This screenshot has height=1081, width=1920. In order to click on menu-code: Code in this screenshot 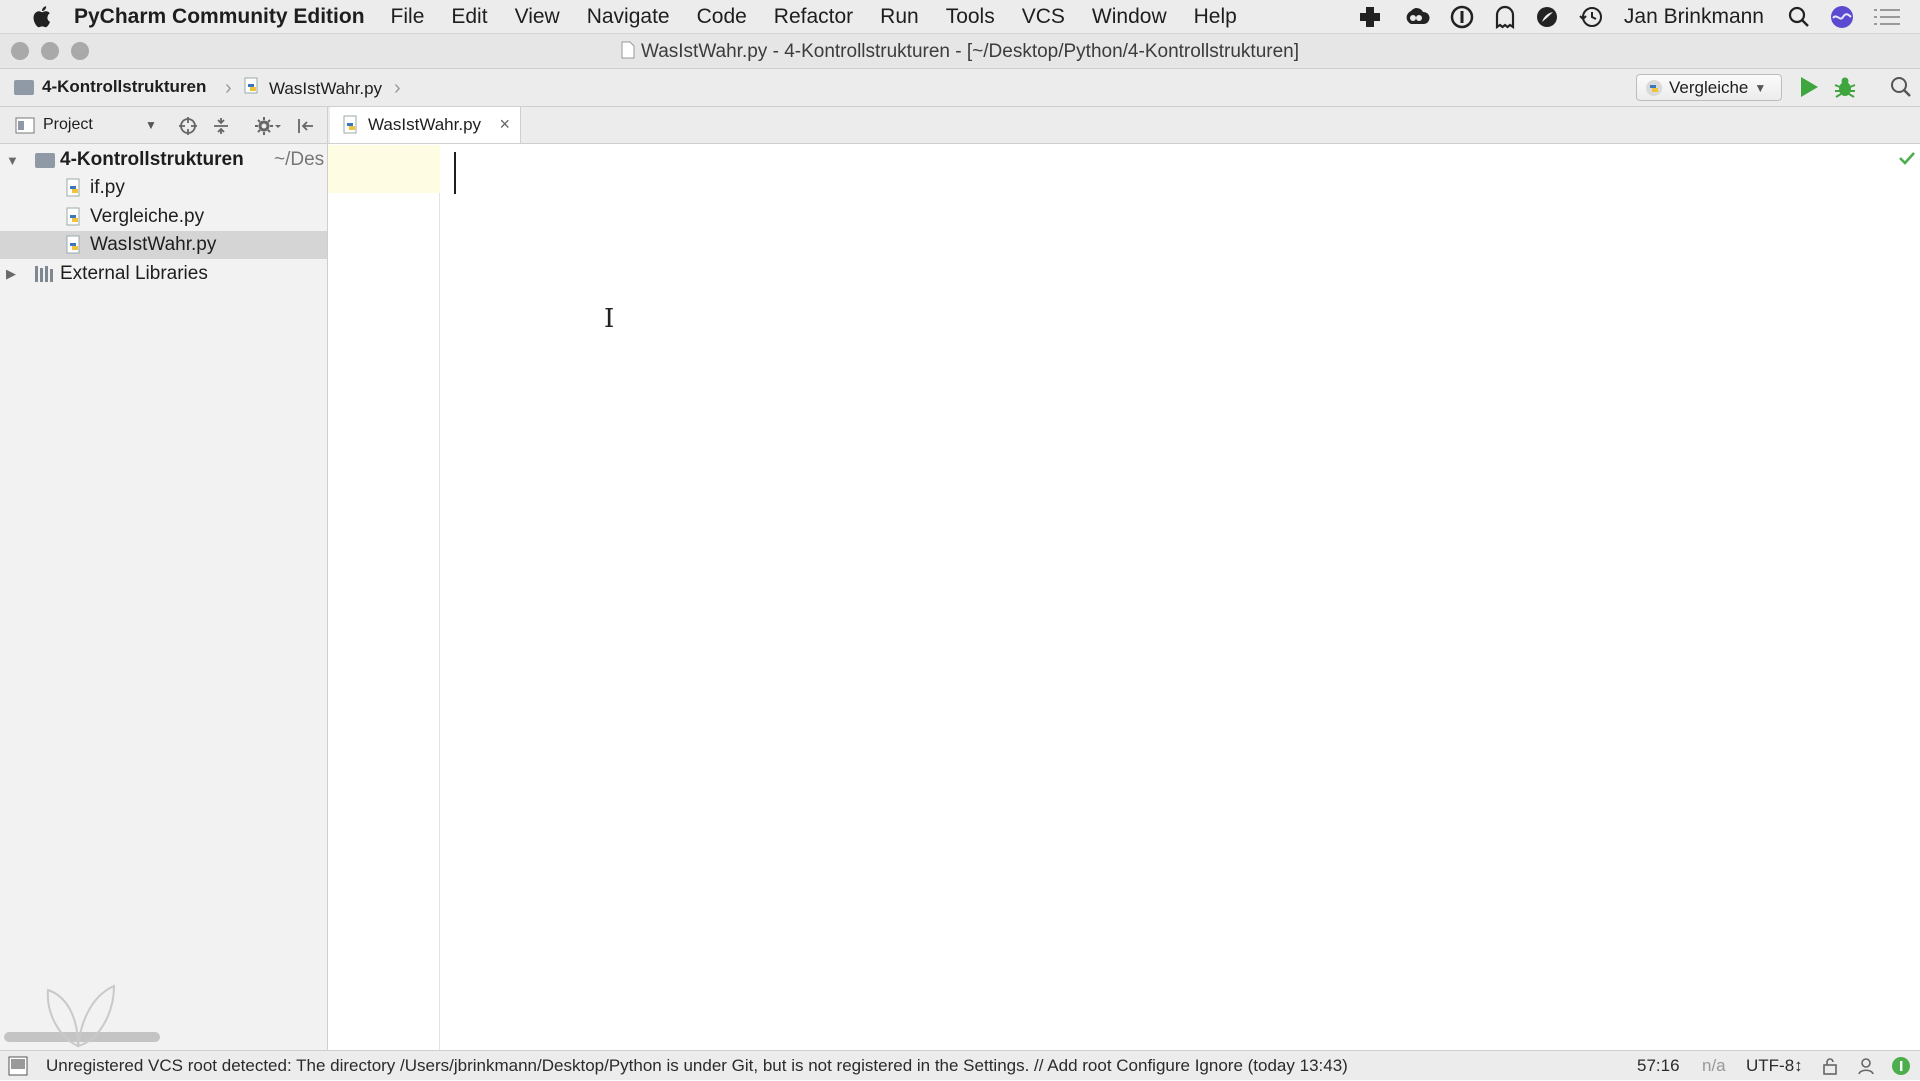, I will do `click(722, 17)`.